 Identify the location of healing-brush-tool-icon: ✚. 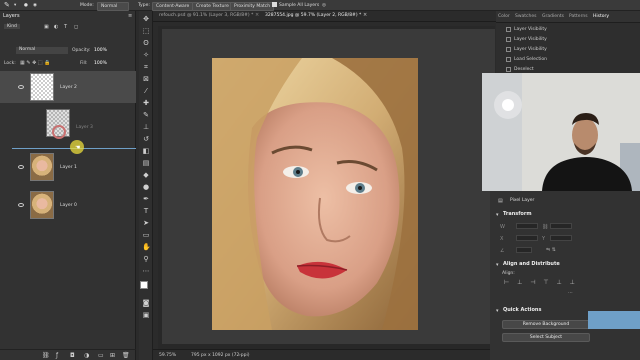
(146, 103).